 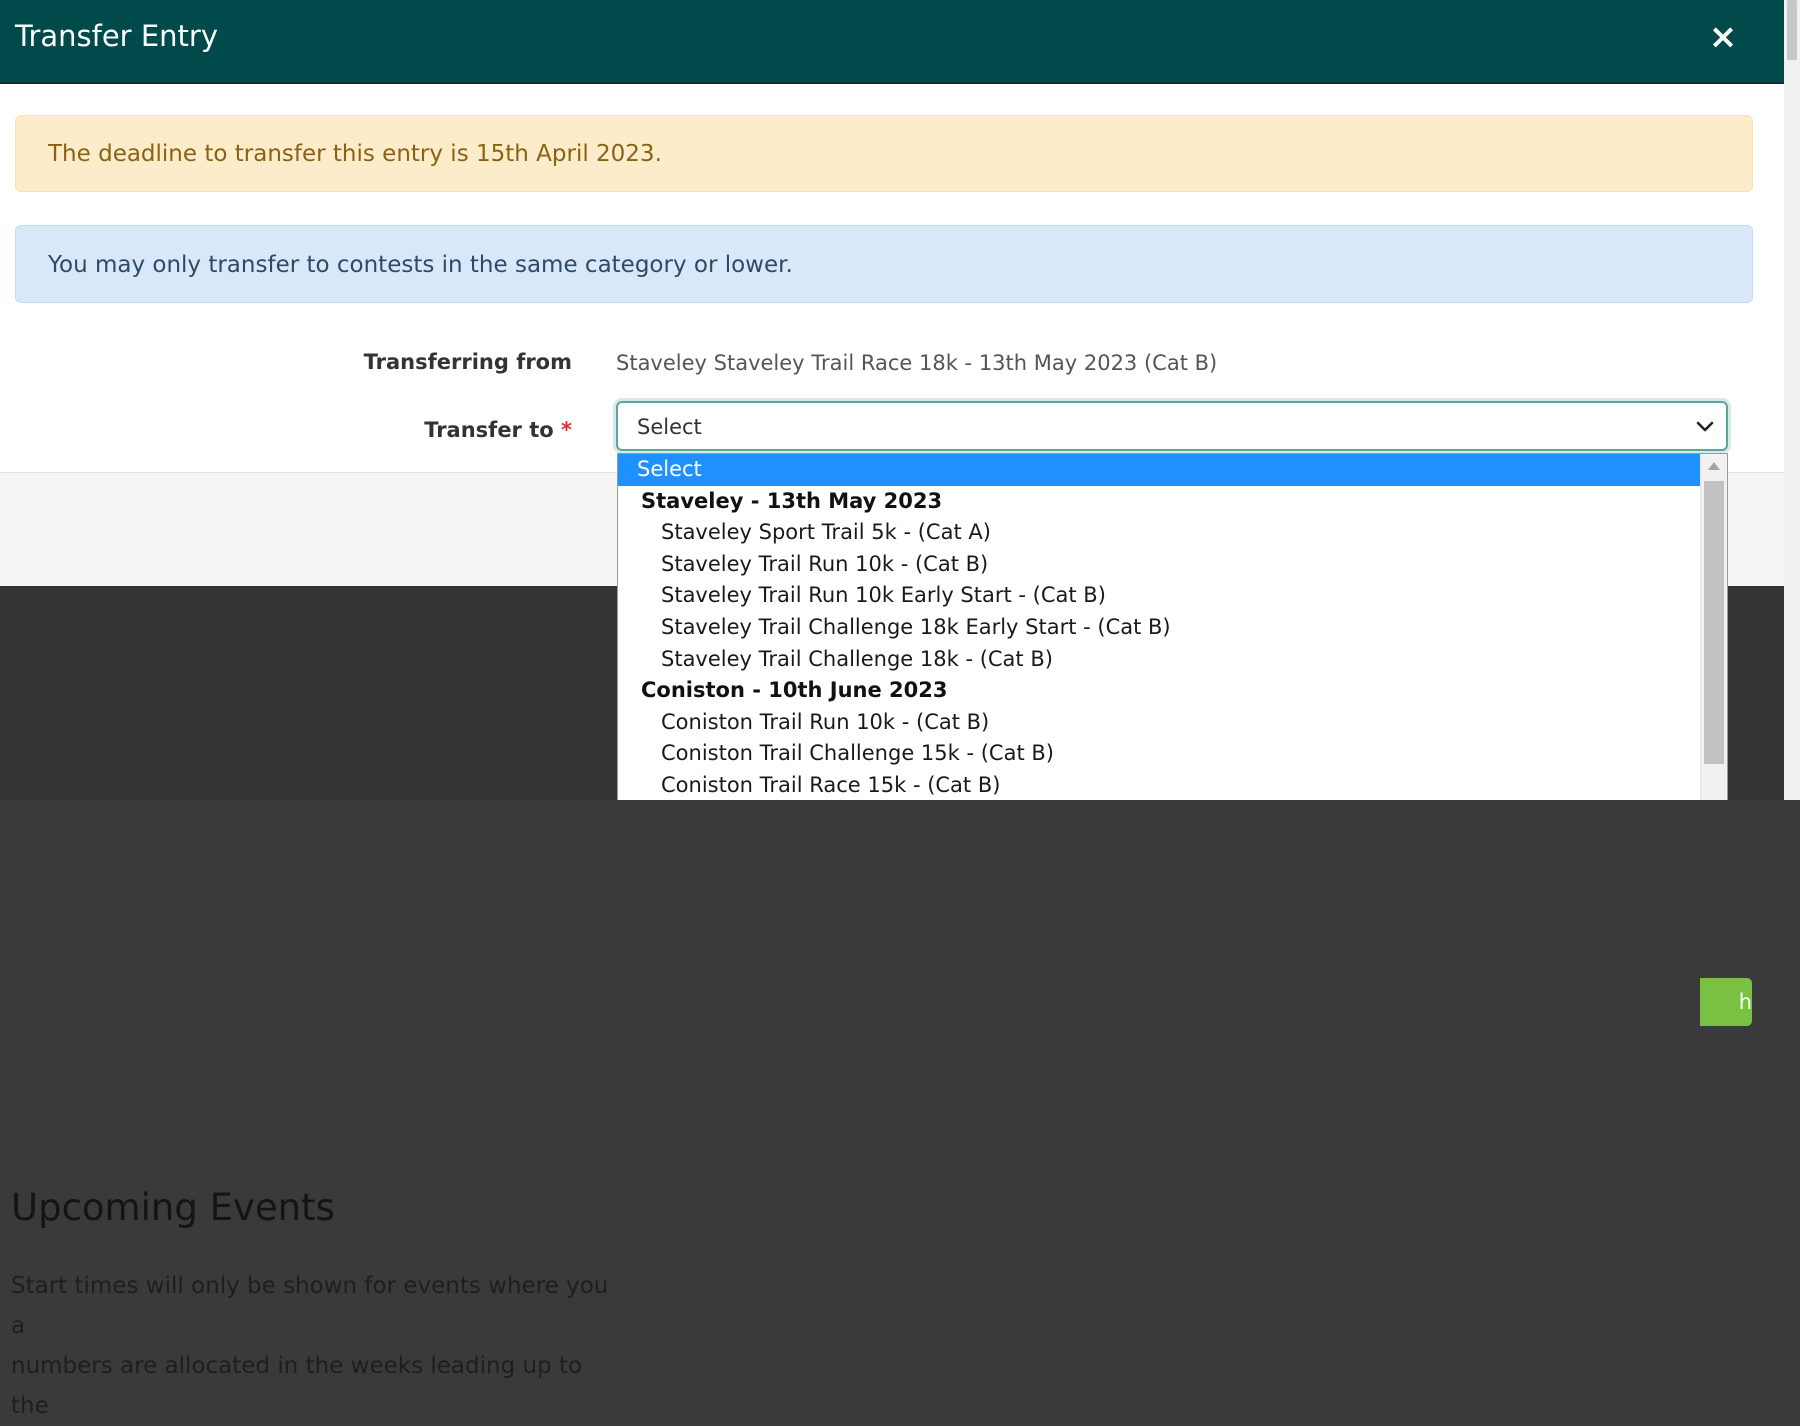 What do you see at coordinates (1180, 363) in the screenshot?
I see `from-category-text: (Cat B)` at bounding box center [1180, 363].